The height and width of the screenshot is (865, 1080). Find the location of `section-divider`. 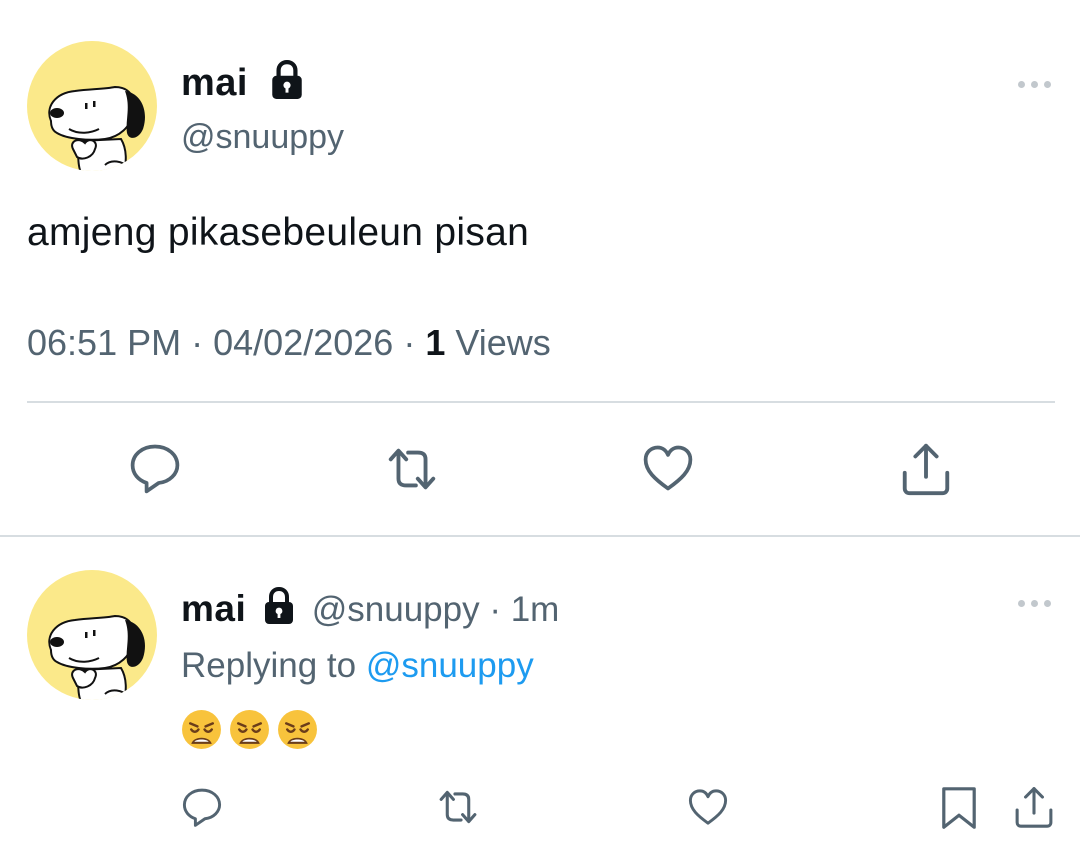

section-divider is located at coordinates (540, 536).